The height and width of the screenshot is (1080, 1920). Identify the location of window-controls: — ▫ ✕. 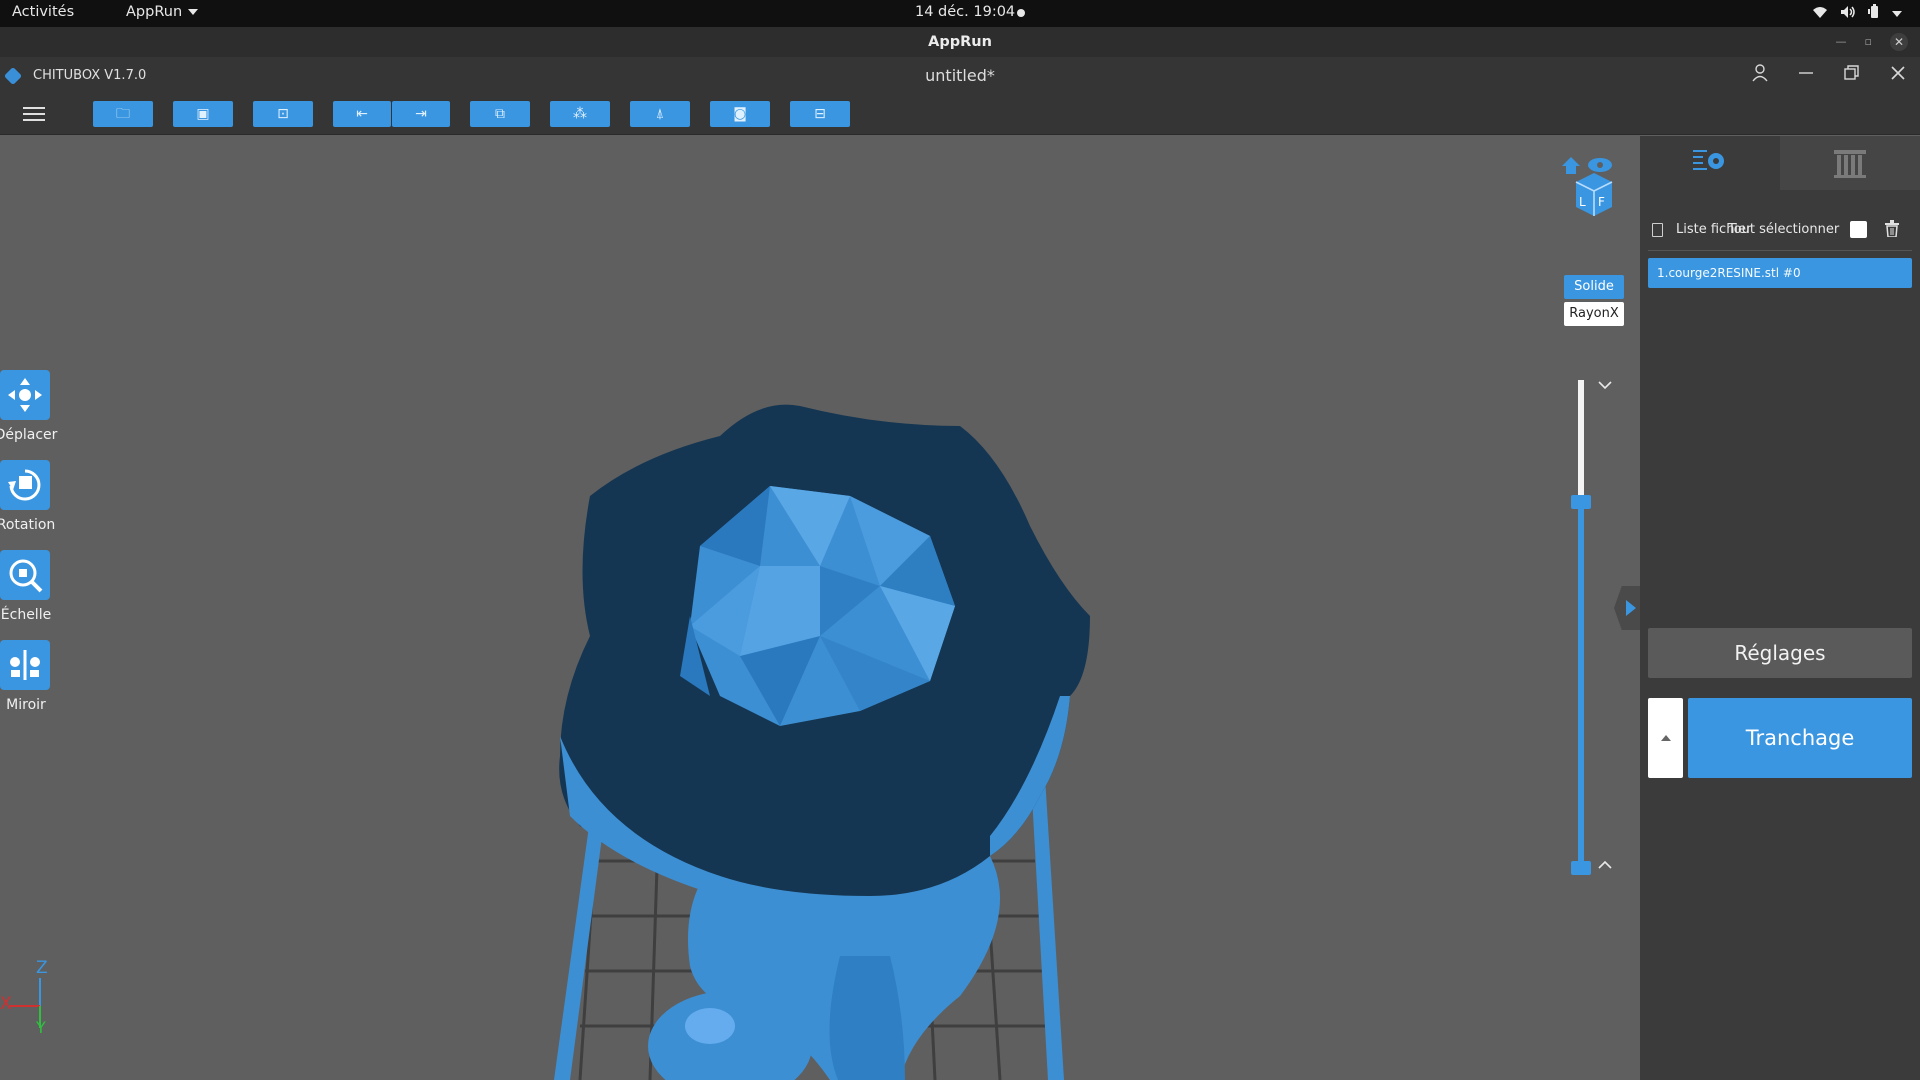
(1872, 42).